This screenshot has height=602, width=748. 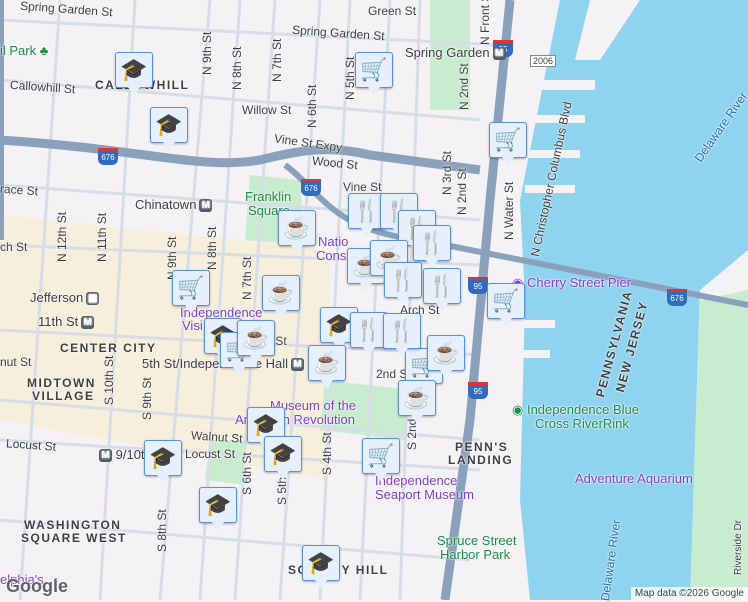 What do you see at coordinates (58, 321) in the screenshot?
I see `station-label: 11th St` at bounding box center [58, 321].